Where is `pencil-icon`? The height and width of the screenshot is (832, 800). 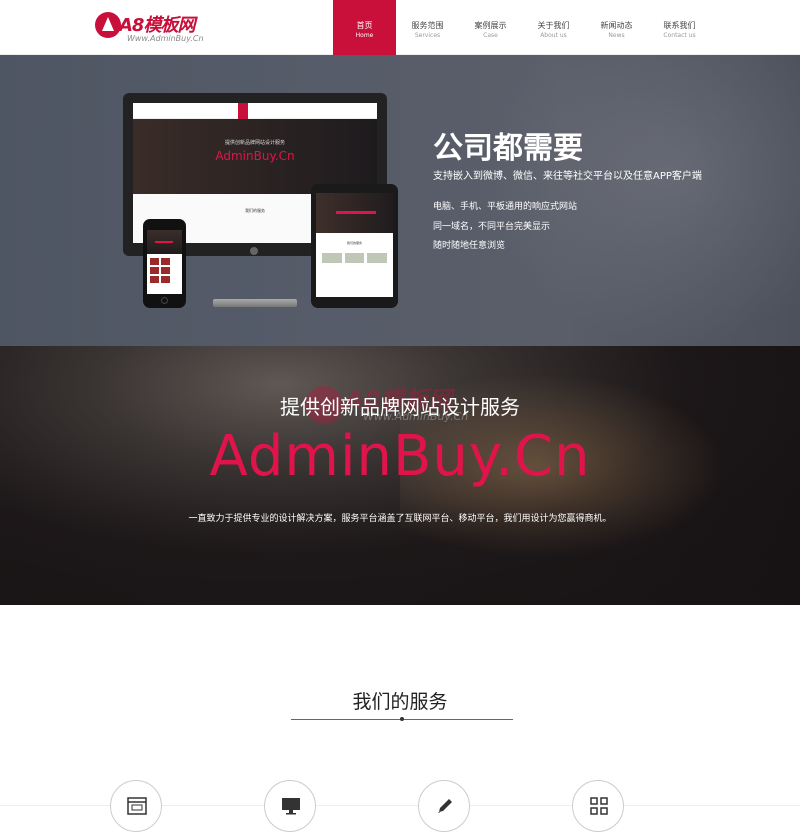
pencil-icon is located at coordinates (445, 806).